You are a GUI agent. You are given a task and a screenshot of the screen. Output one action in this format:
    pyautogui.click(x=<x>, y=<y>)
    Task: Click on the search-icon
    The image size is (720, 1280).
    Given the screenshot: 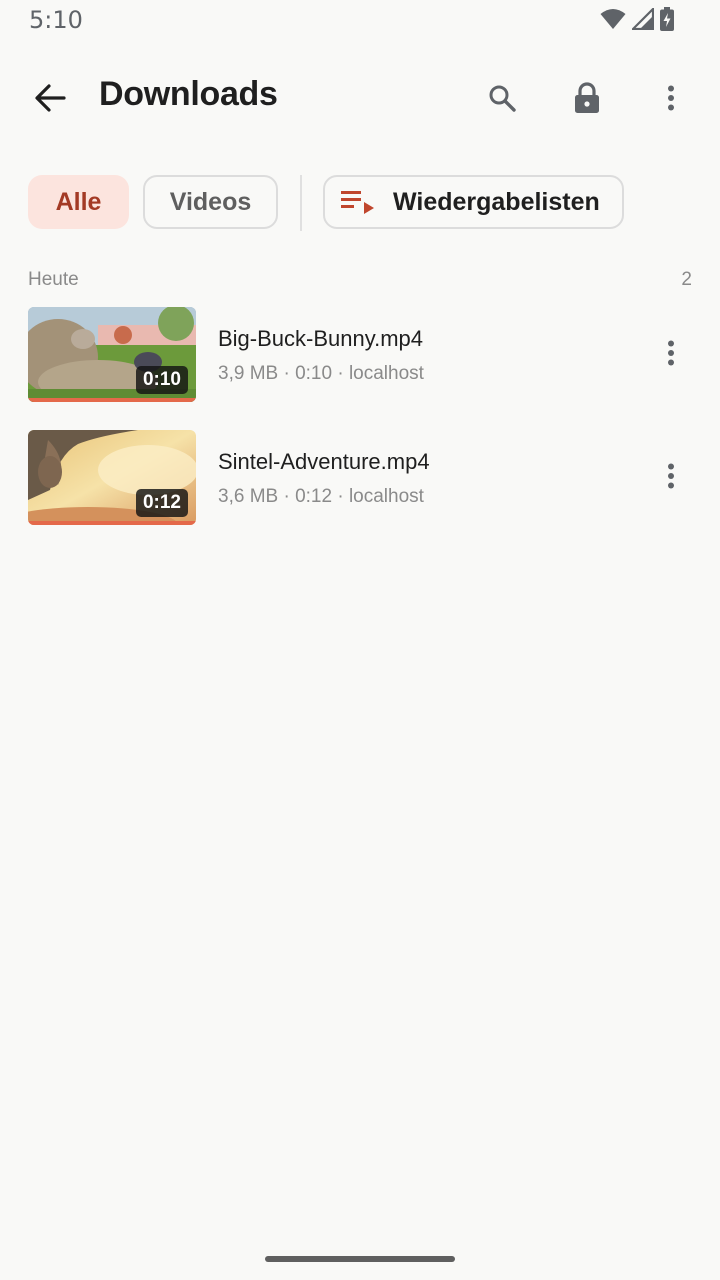 What is the action you would take?
    pyautogui.click(x=502, y=100)
    